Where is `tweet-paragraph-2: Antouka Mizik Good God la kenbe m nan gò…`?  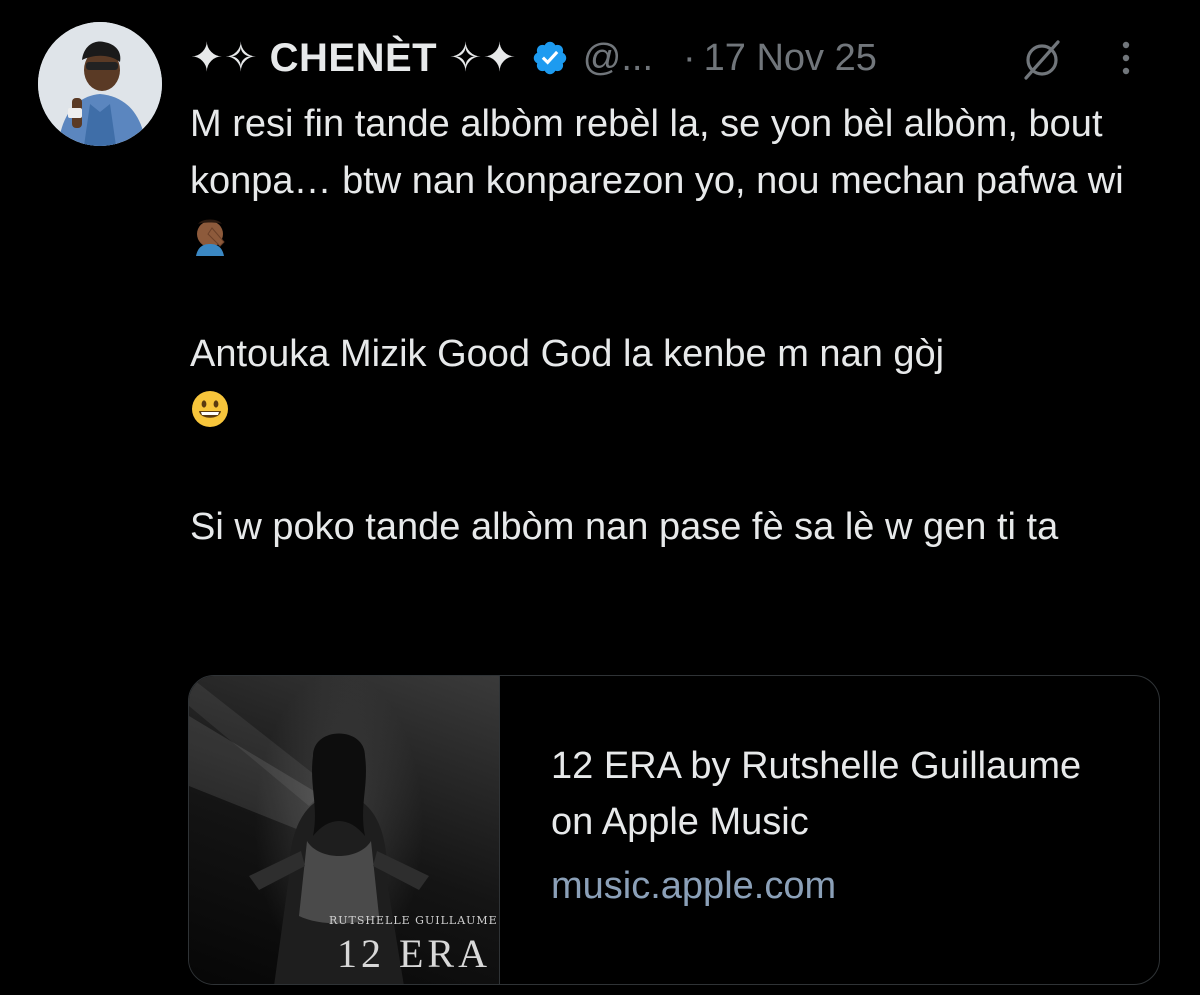 tweet-paragraph-2: Antouka Mizik Good God la kenbe m nan gò… is located at coordinates (675, 383).